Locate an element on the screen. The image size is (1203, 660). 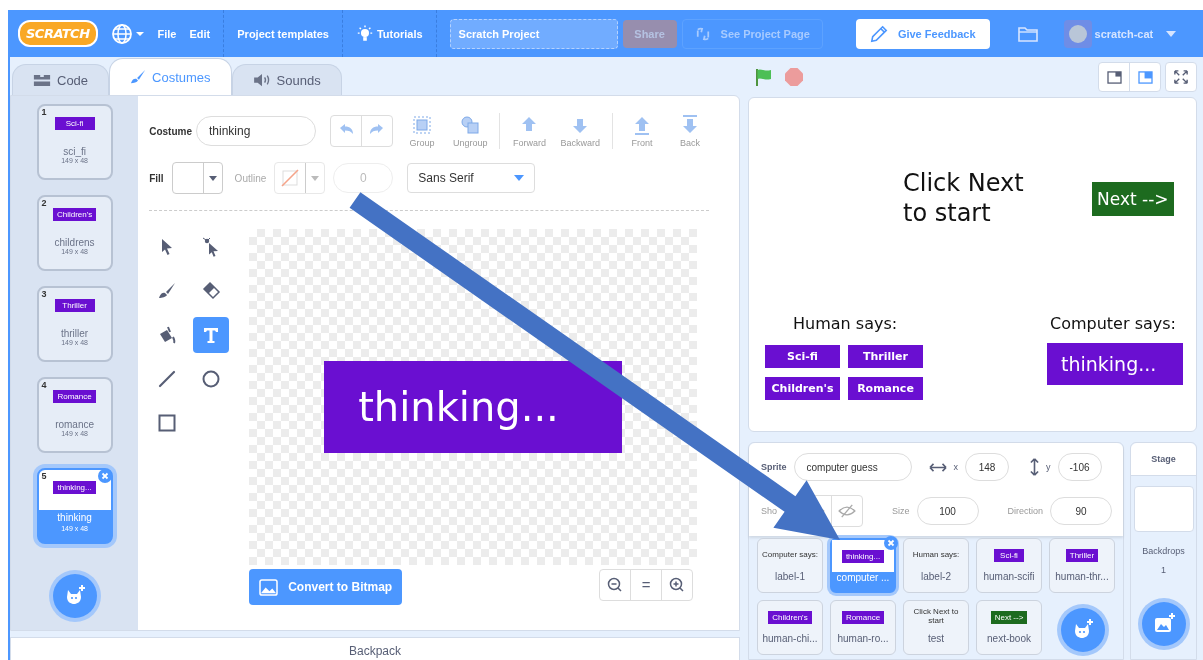
costume-label: Costume is located at coordinates (170, 131).